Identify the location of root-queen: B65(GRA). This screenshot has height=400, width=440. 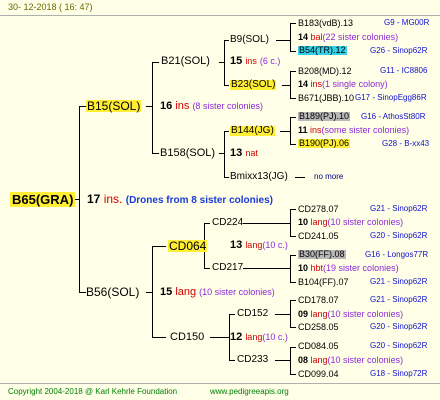
(43, 199).